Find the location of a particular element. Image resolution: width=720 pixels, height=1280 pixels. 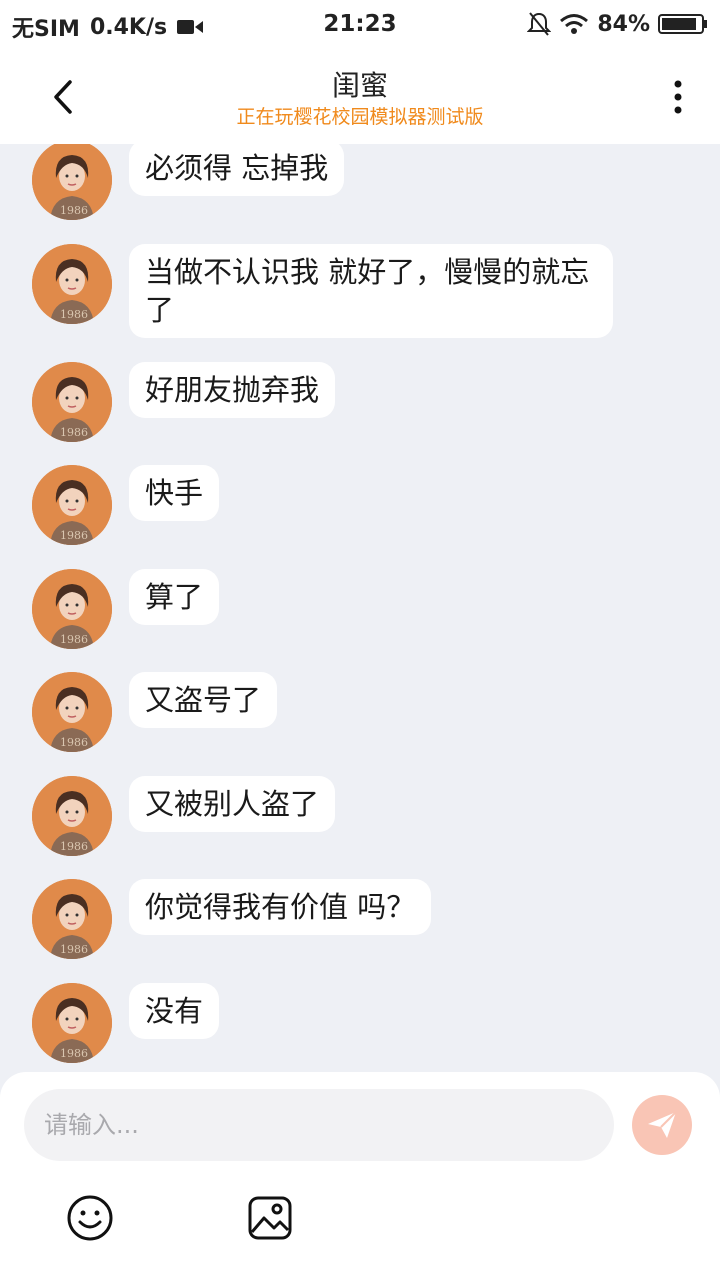

emoji-button is located at coordinates (90, 1218).